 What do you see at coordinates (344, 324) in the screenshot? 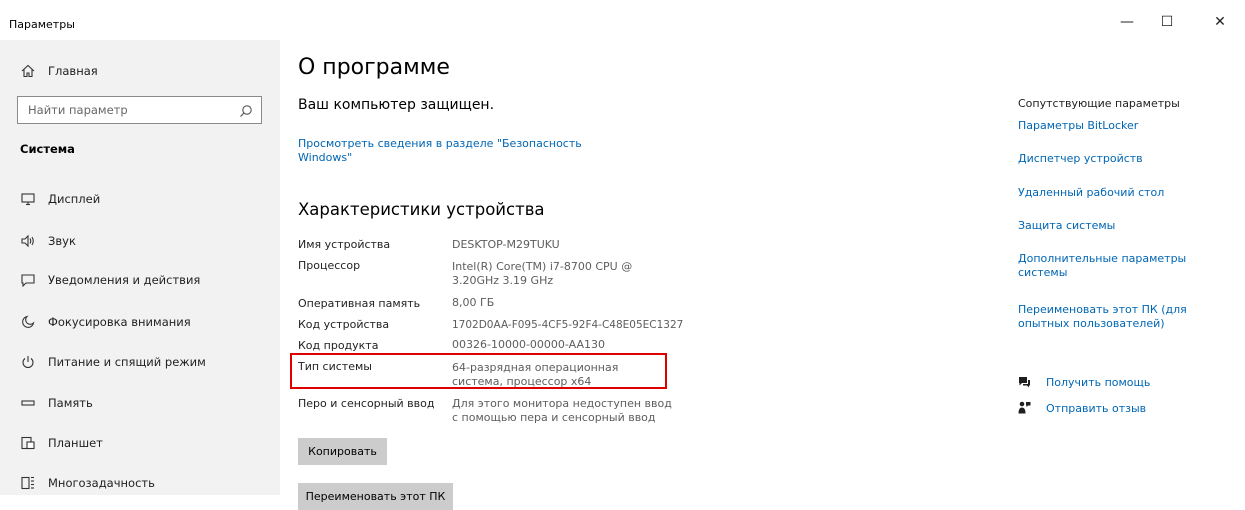
I see `spec-label-device-id: Код устройства` at bounding box center [344, 324].